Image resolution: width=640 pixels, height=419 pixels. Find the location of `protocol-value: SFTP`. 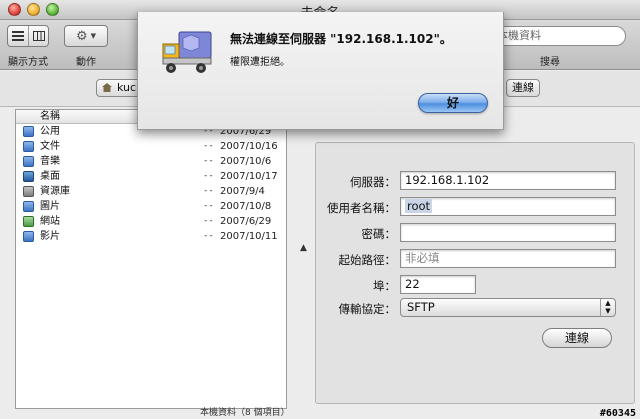

protocol-value: SFTP is located at coordinates (421, 307).